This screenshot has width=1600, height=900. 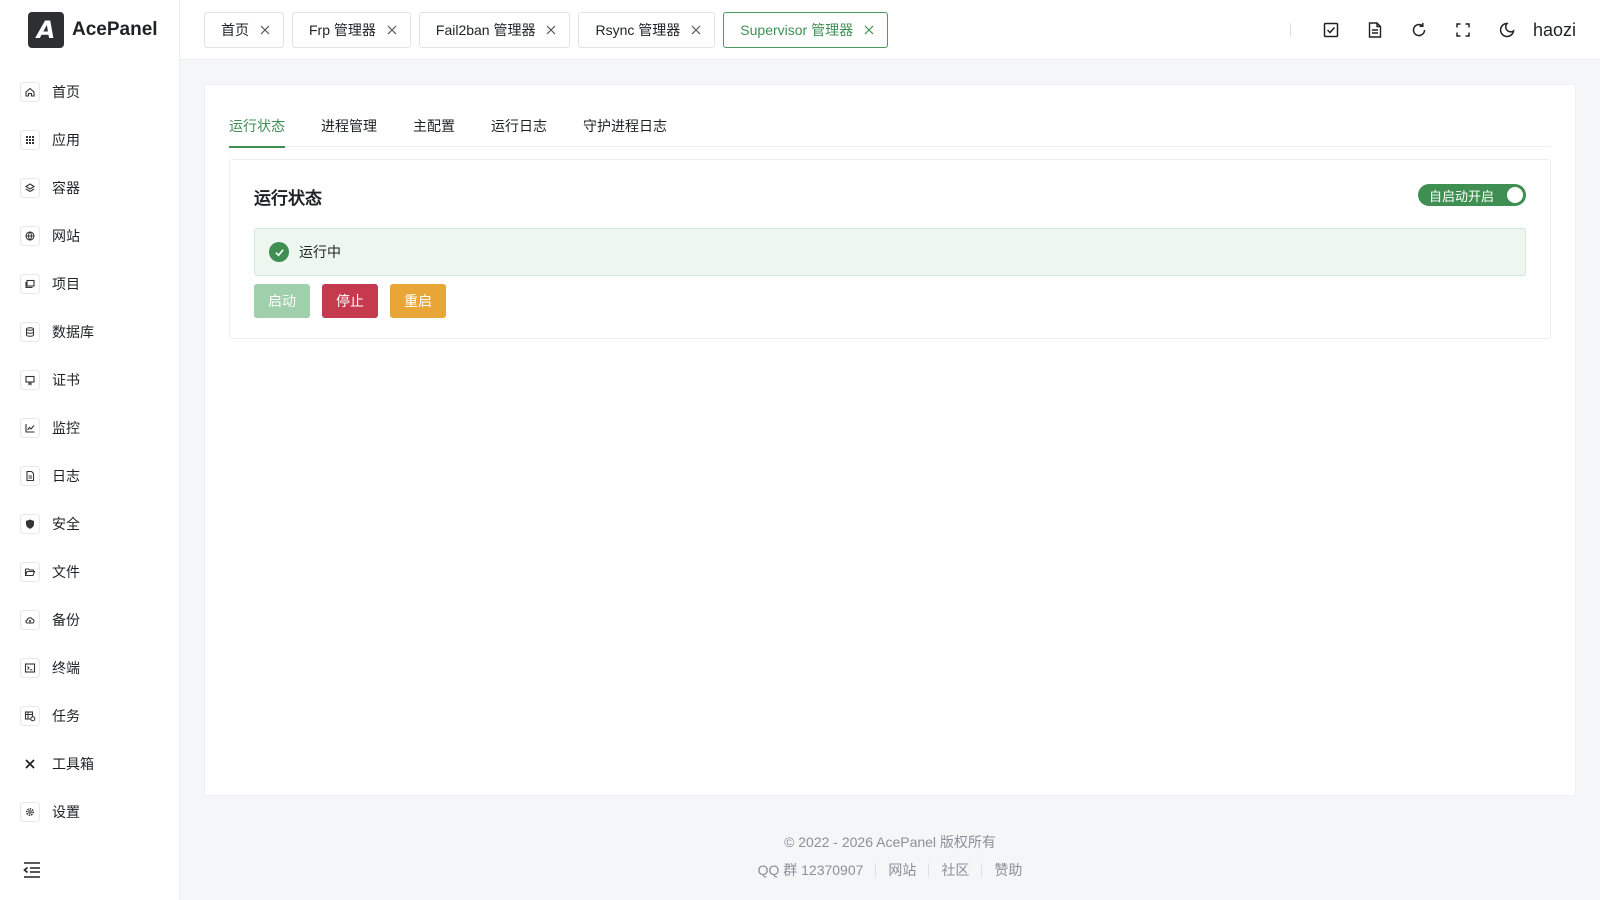 What do you see at coordinates (282, 301) in the screenshot?
I see `start-button: 启动` at bounding box center [282, 301].